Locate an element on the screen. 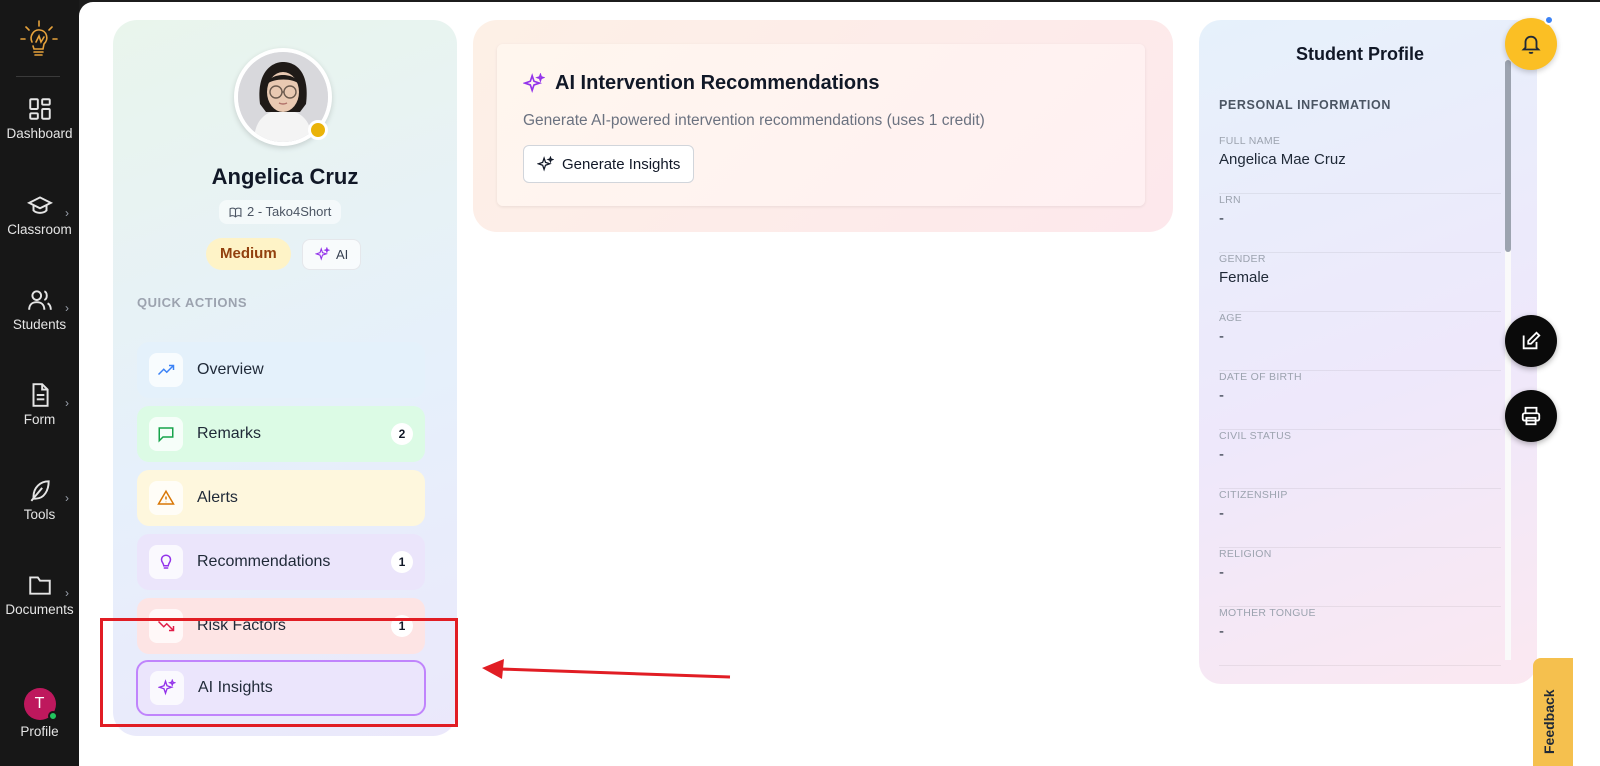 Image resolution: width=1600 pixels, height=766 pixels. nav-form-label: Form is located at coordinates (39, 419).